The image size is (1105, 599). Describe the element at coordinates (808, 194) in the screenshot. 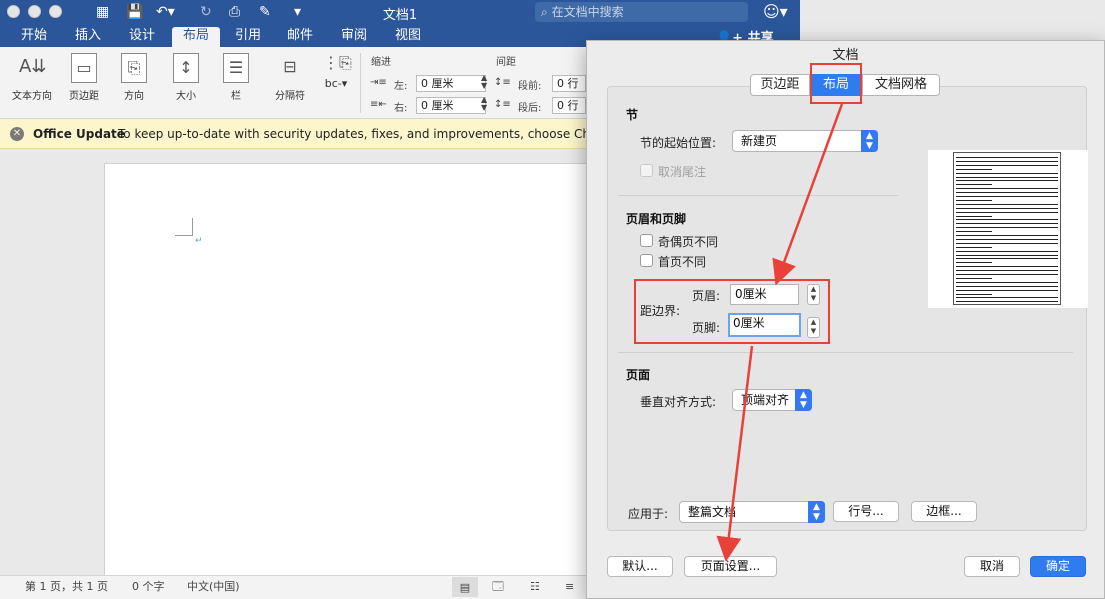

I see `annotation-arrow-to-fields` at that location.